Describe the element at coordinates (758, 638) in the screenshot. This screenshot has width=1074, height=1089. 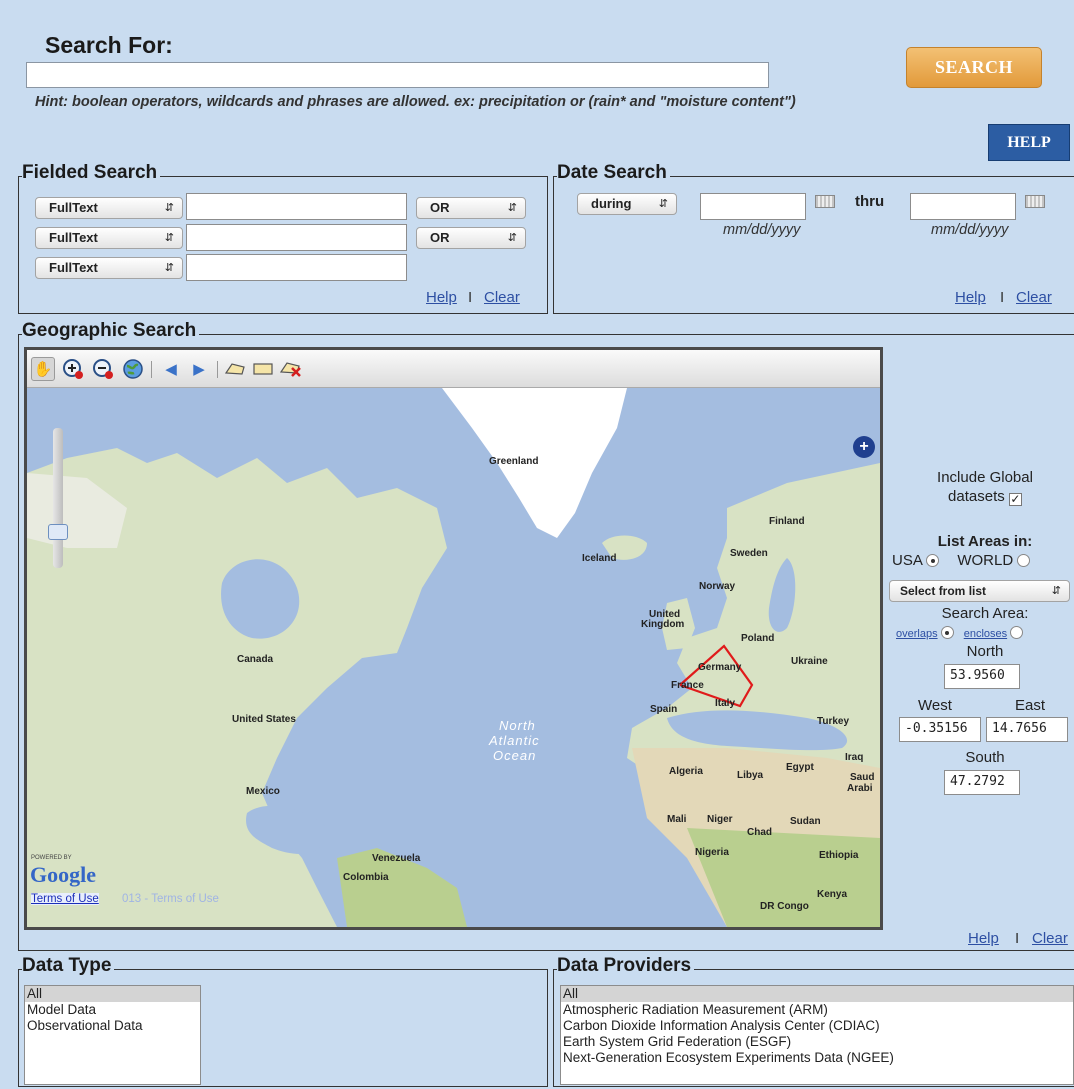
I see `map-label: Poland` at that location.